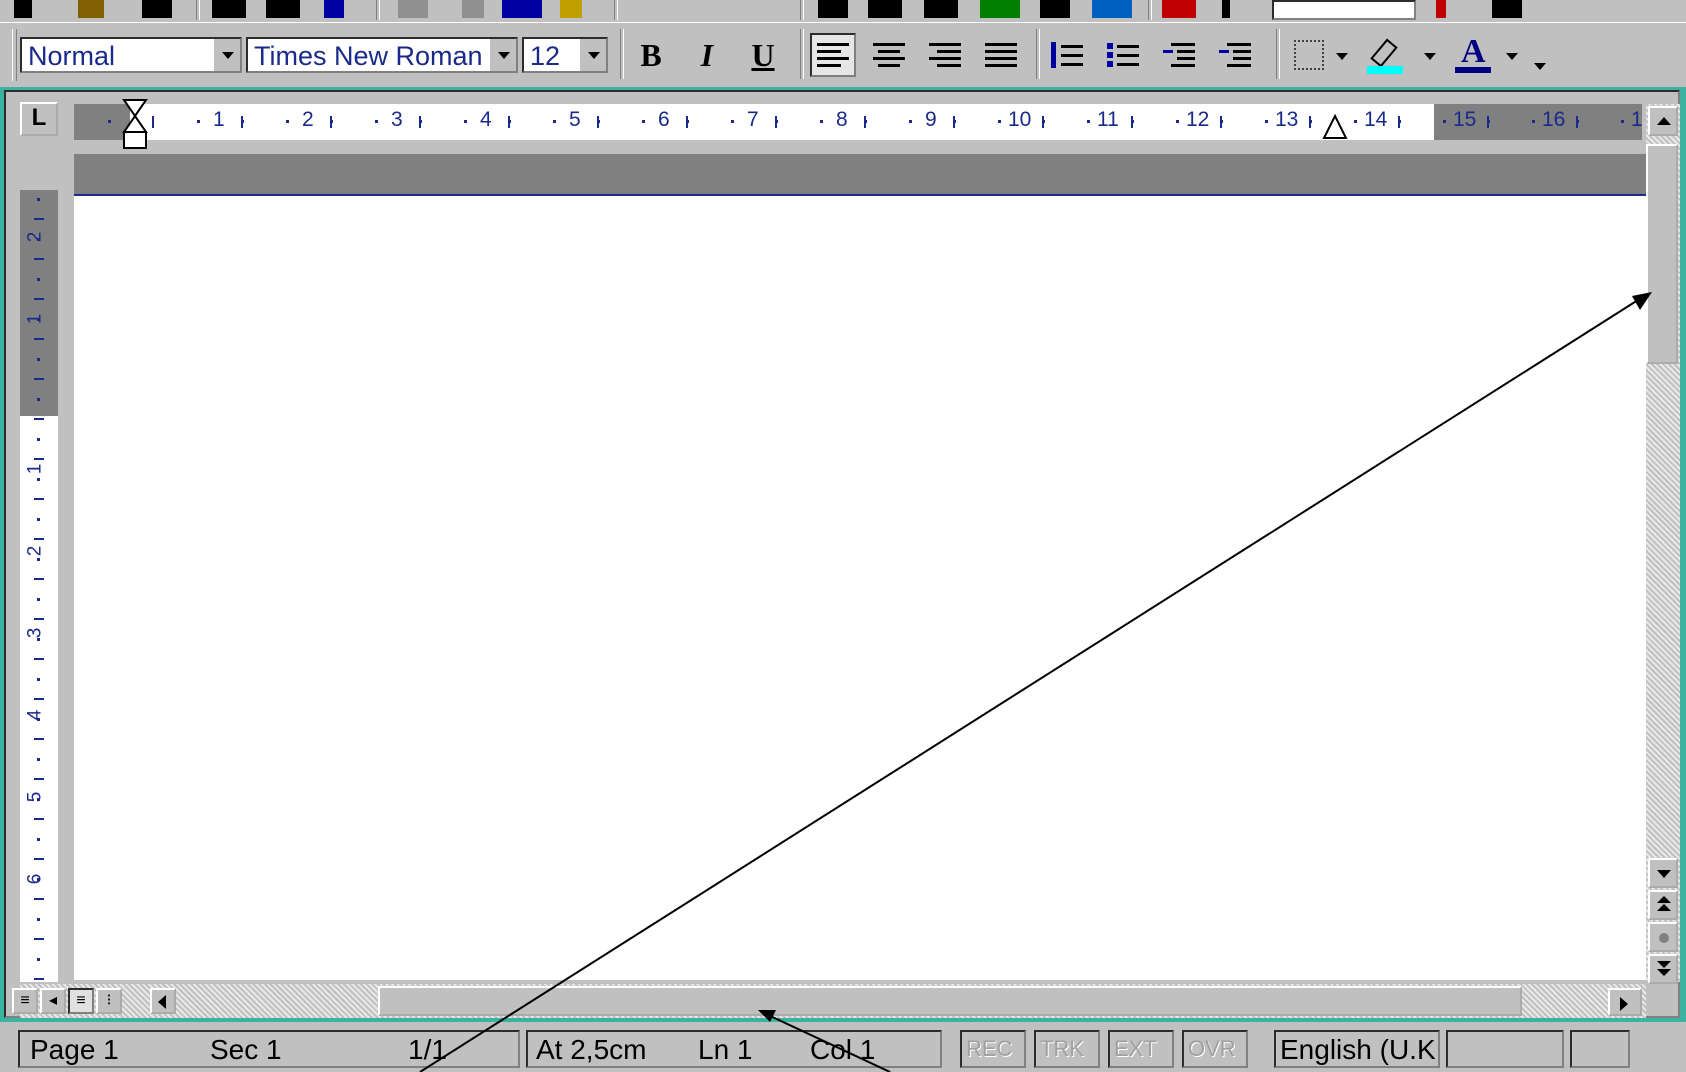 Image resolution: width=1686 pixels, height=1072 pixels. What do you see at coordinates (135, 125) in the screenshot?
I see `indent-markers` at bounding box center [135, 125].